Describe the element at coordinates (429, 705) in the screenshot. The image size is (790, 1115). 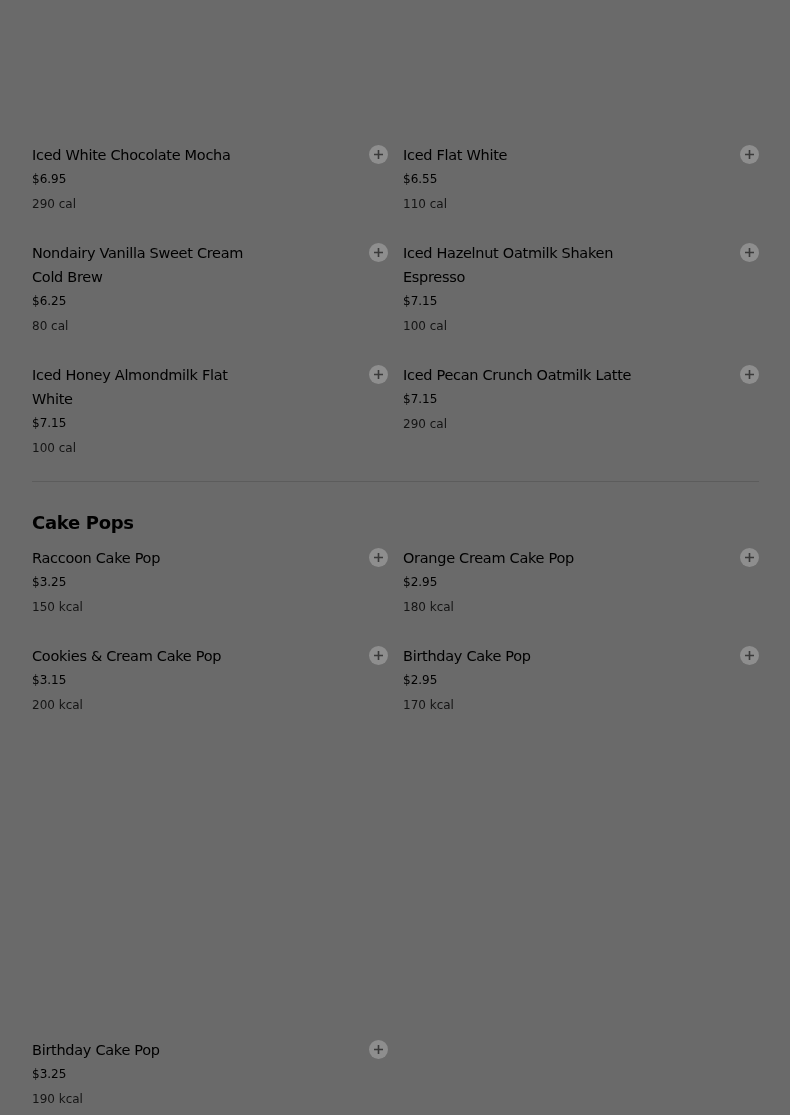
I see `item-calories: 170 kcal` at that location.